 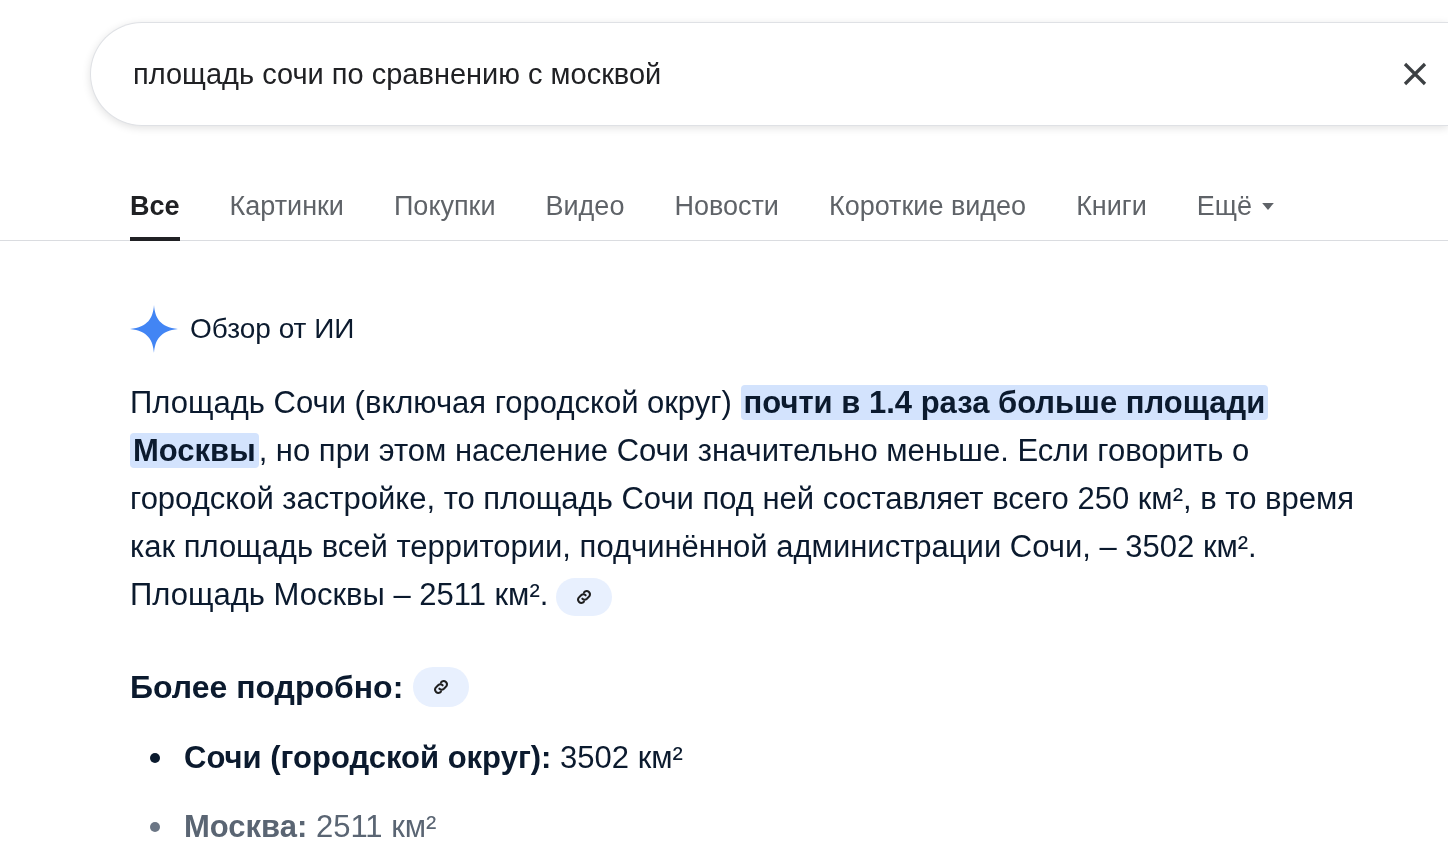 What do you see at coordinates (585, 206) in the screenshot?
I see `tab: Видео` at bounding box center [585, 206].